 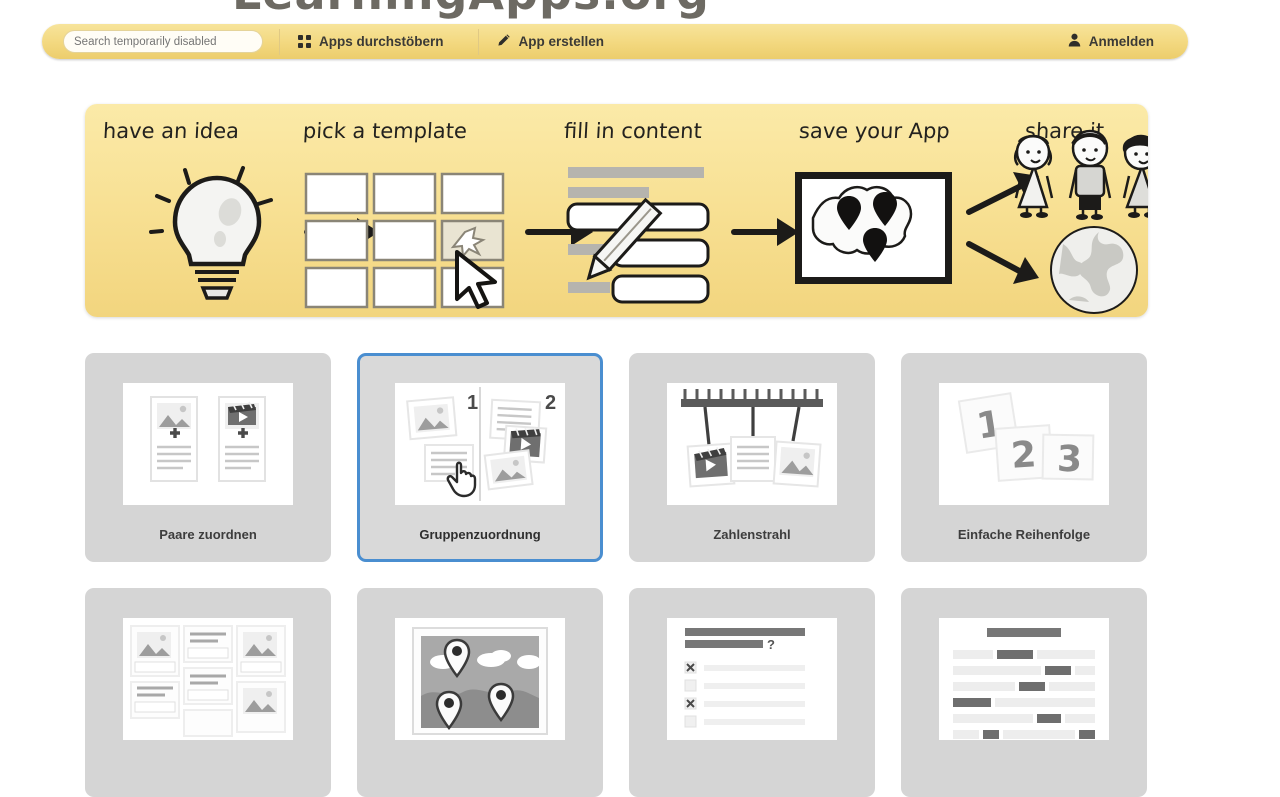 I want to click on svg-text: 1, so click(x=472, y=403).